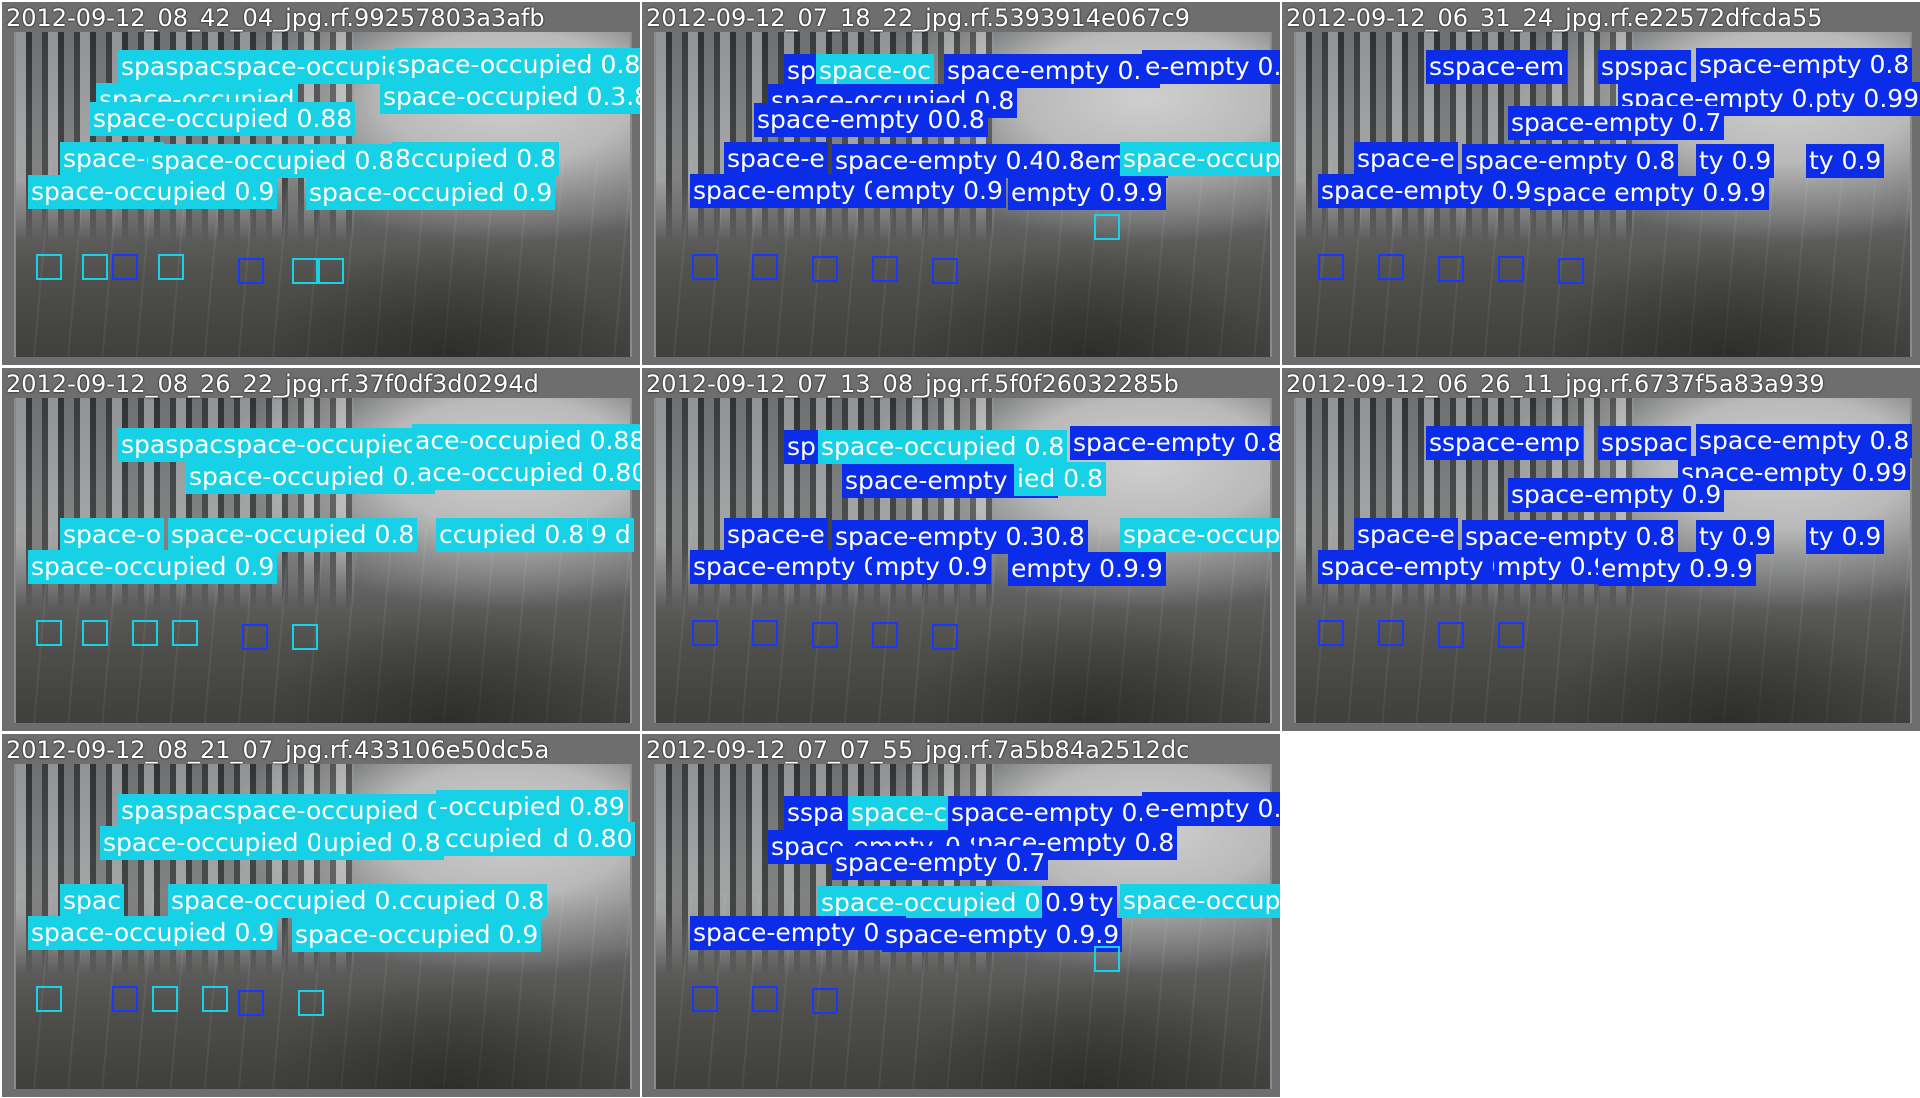 The height and width of the screenshot is (1098, 1920). What do you see at coordinates (382, 843) in the screenshot?
I see `detection-label: upied 0.8` at bounding box center [382, 843].